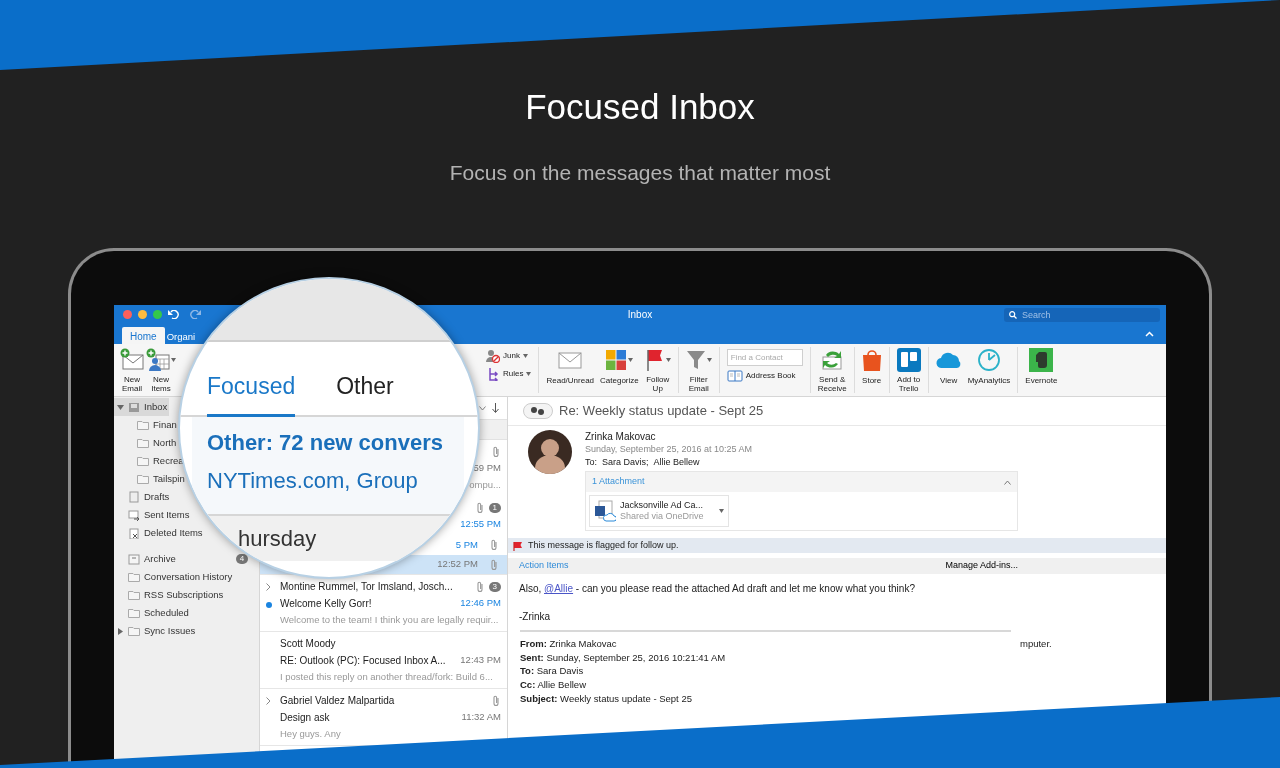 Image resolution: width=1280 pixels, height=768 pixels. I want to click on cloud-icon, so click(948, 360).